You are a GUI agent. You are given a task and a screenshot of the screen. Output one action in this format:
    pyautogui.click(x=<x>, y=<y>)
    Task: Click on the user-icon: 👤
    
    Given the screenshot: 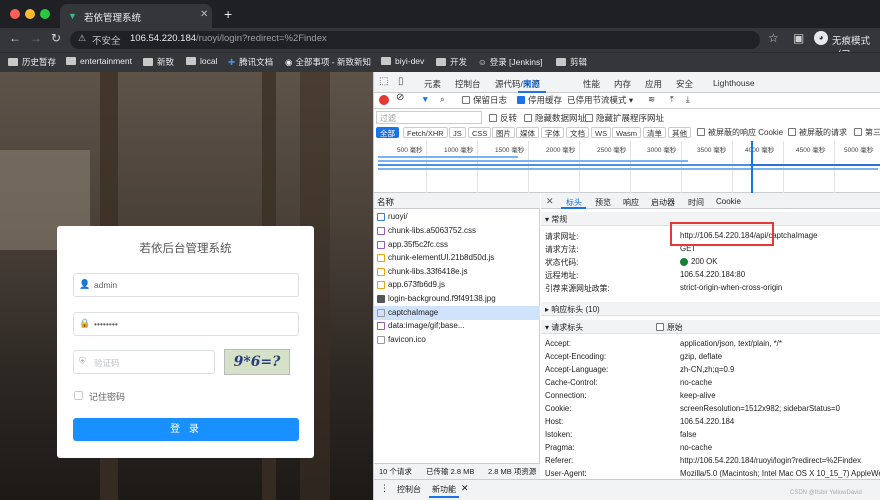 What is the action you would take?
    pyautogui.click(x=85, y=284)
    